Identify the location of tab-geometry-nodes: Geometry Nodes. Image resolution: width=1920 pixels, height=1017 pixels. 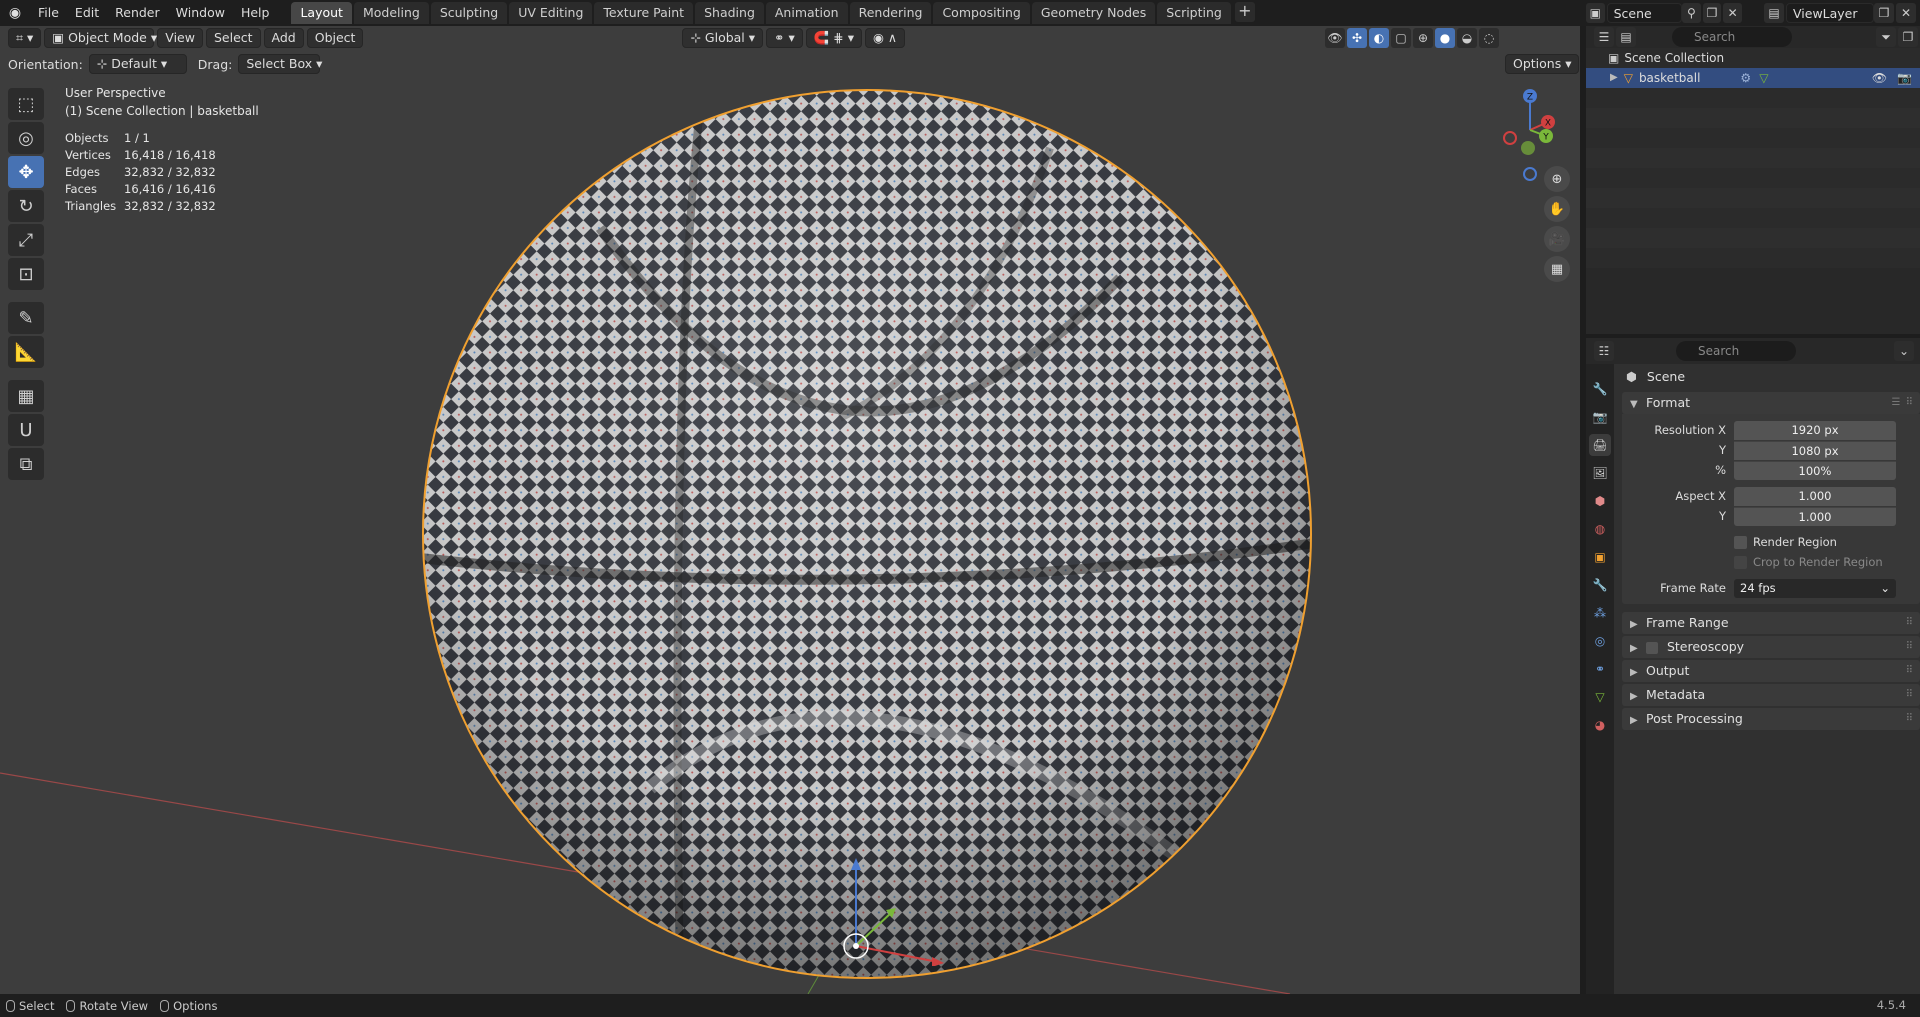
(1093, 13).